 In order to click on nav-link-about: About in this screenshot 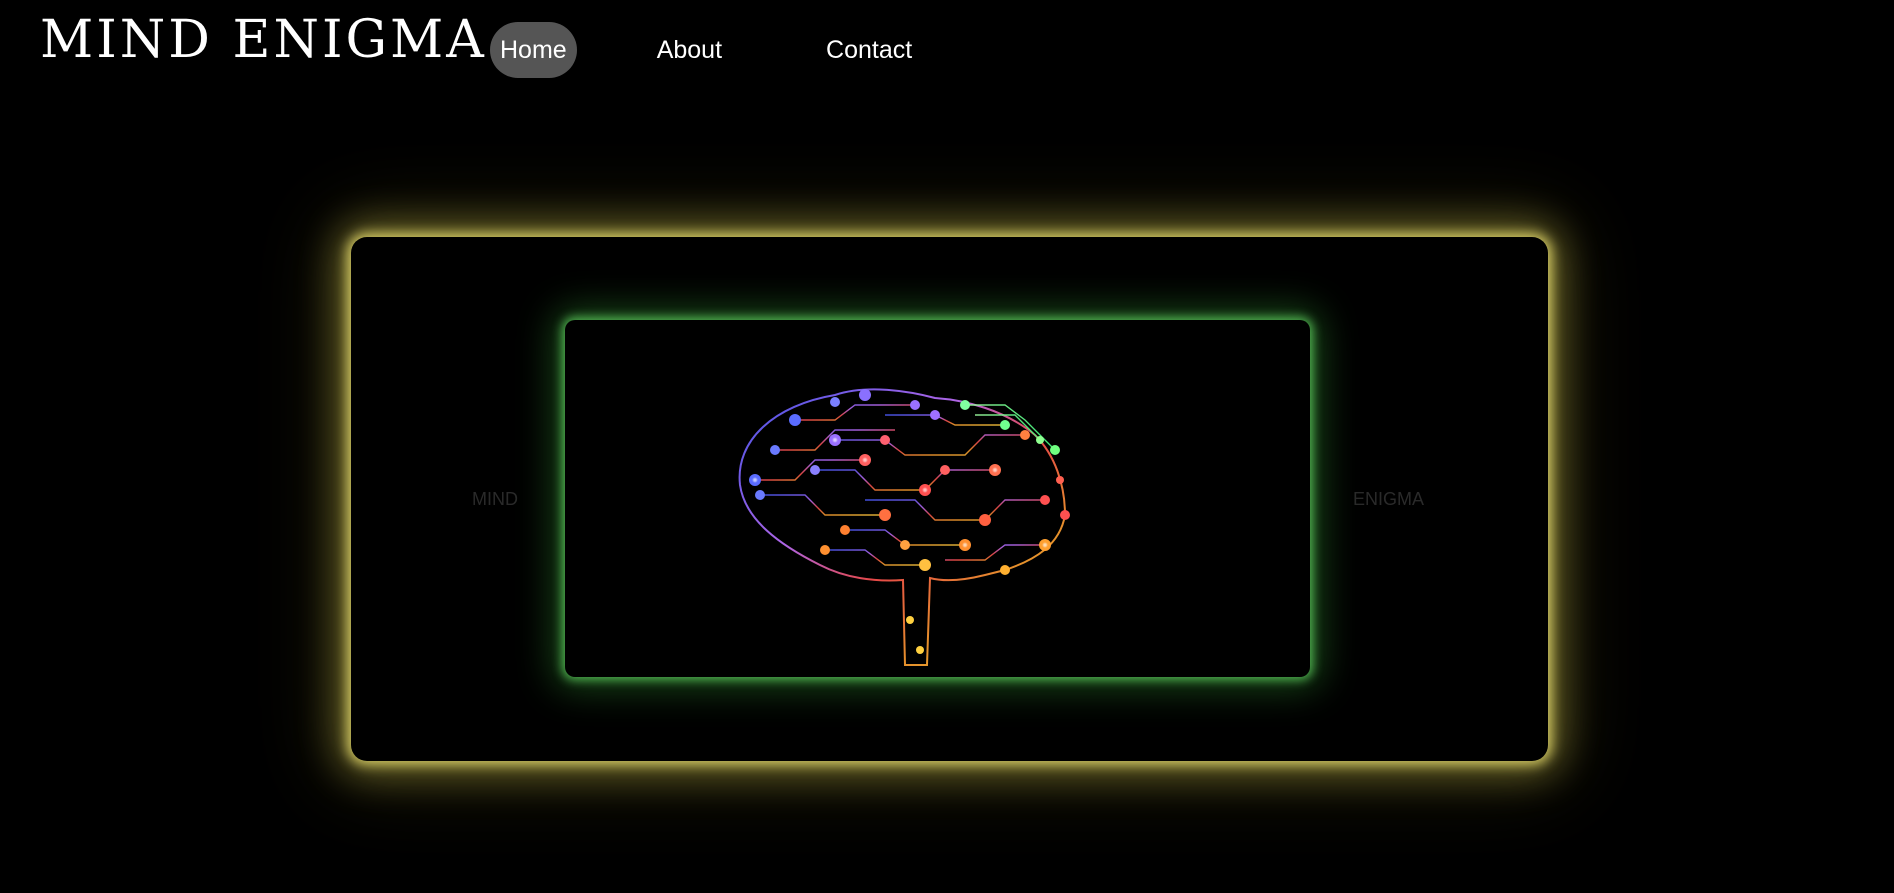, I will do `click(689, 50)`.